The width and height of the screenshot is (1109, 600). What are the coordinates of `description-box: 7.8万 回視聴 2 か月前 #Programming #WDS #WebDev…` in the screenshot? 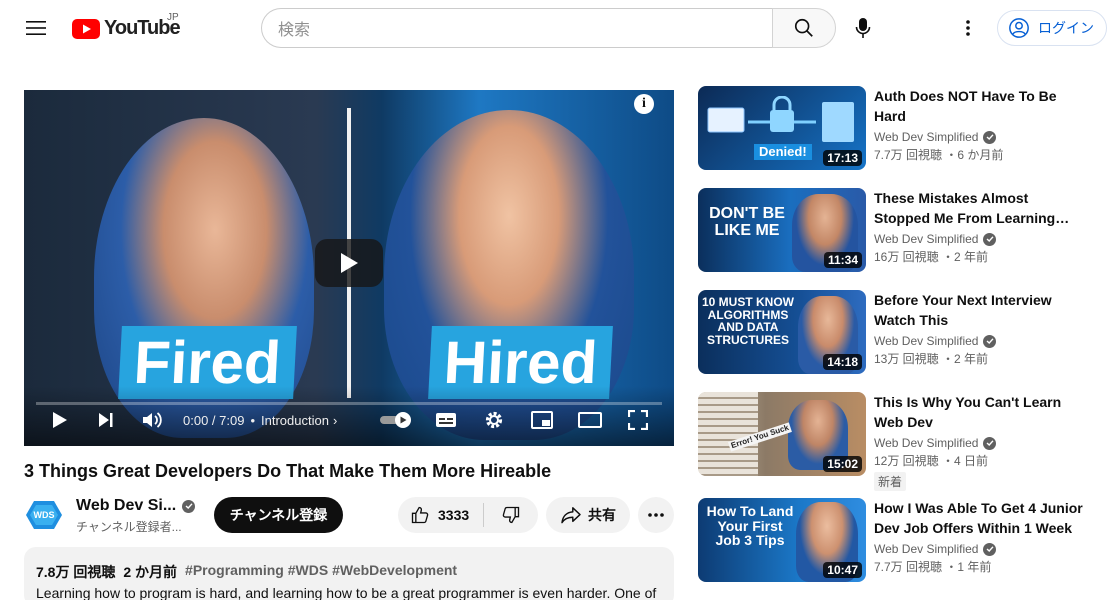 It's located at (349, 573).